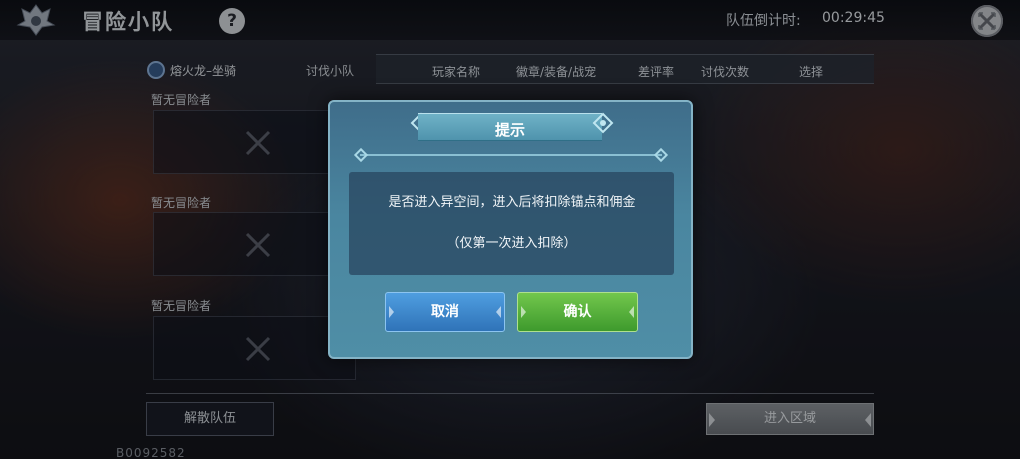 Image resolution: width=1020 pixels, height=459 pixels. I want to click on cancel-label: 取消, so click(445, 312).